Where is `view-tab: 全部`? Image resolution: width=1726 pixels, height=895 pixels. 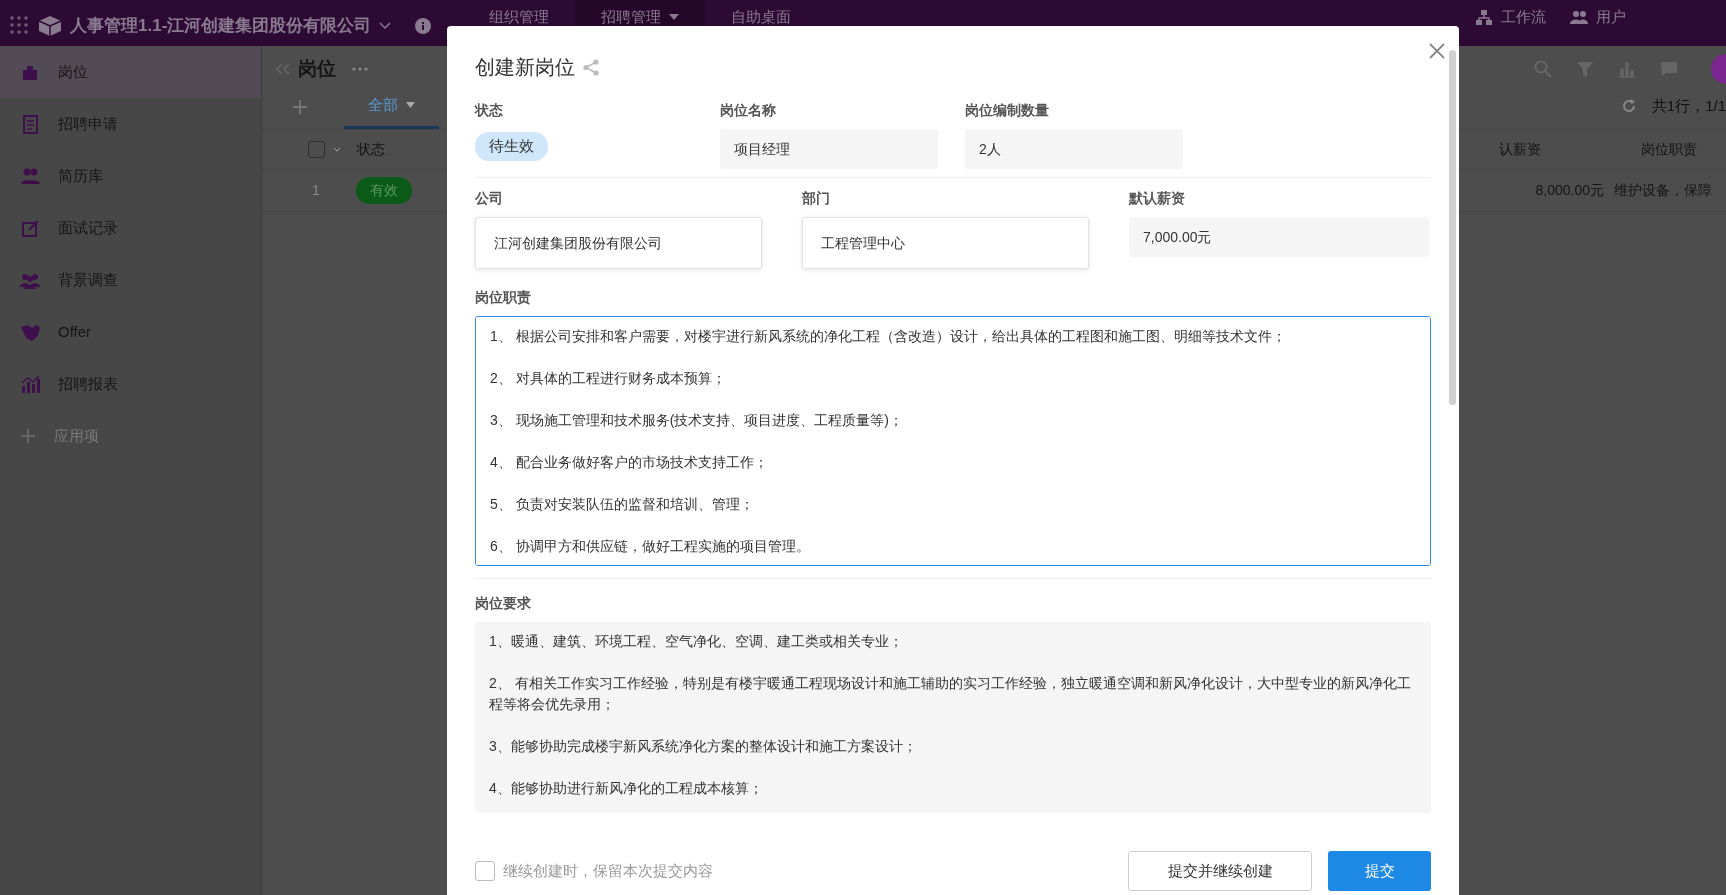 view-tab: 全部 is located at coordinates (391, 111).